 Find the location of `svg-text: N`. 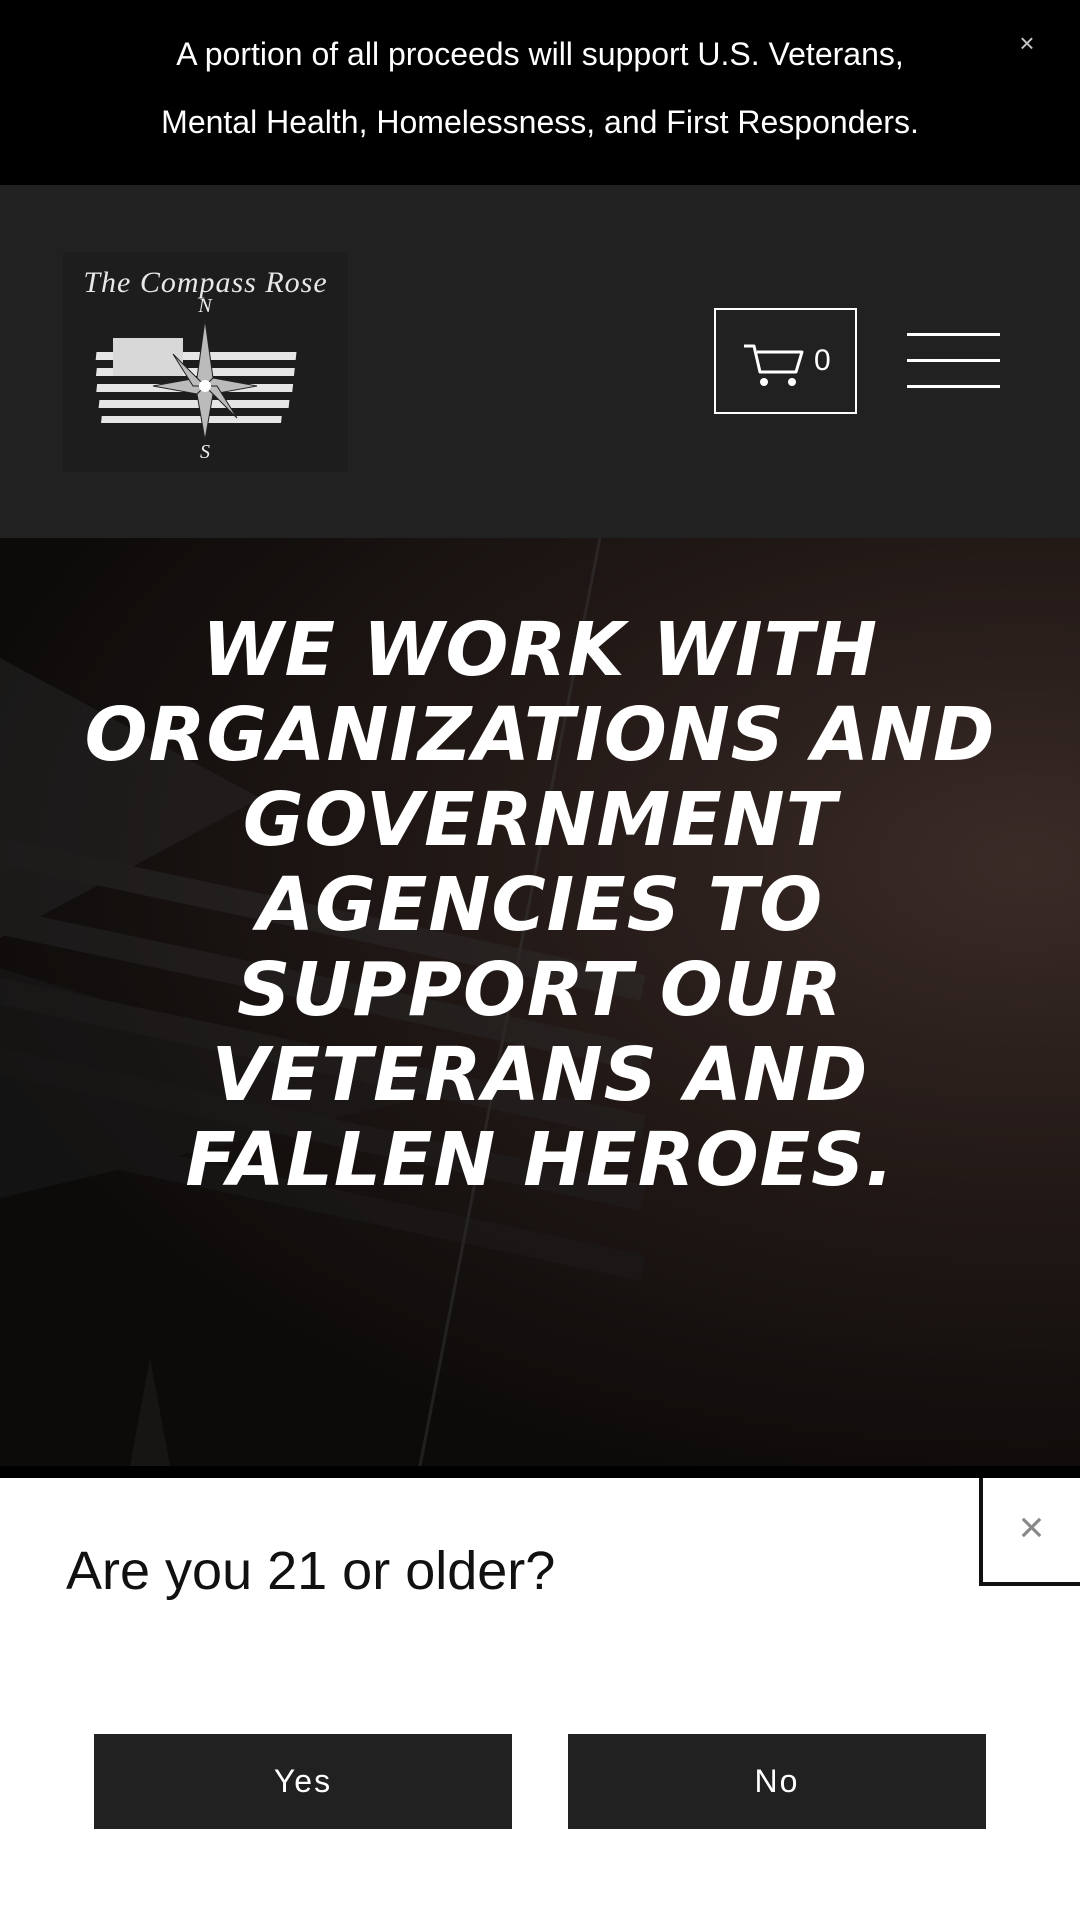

svg-text: N is located at coordinates (205, 306).